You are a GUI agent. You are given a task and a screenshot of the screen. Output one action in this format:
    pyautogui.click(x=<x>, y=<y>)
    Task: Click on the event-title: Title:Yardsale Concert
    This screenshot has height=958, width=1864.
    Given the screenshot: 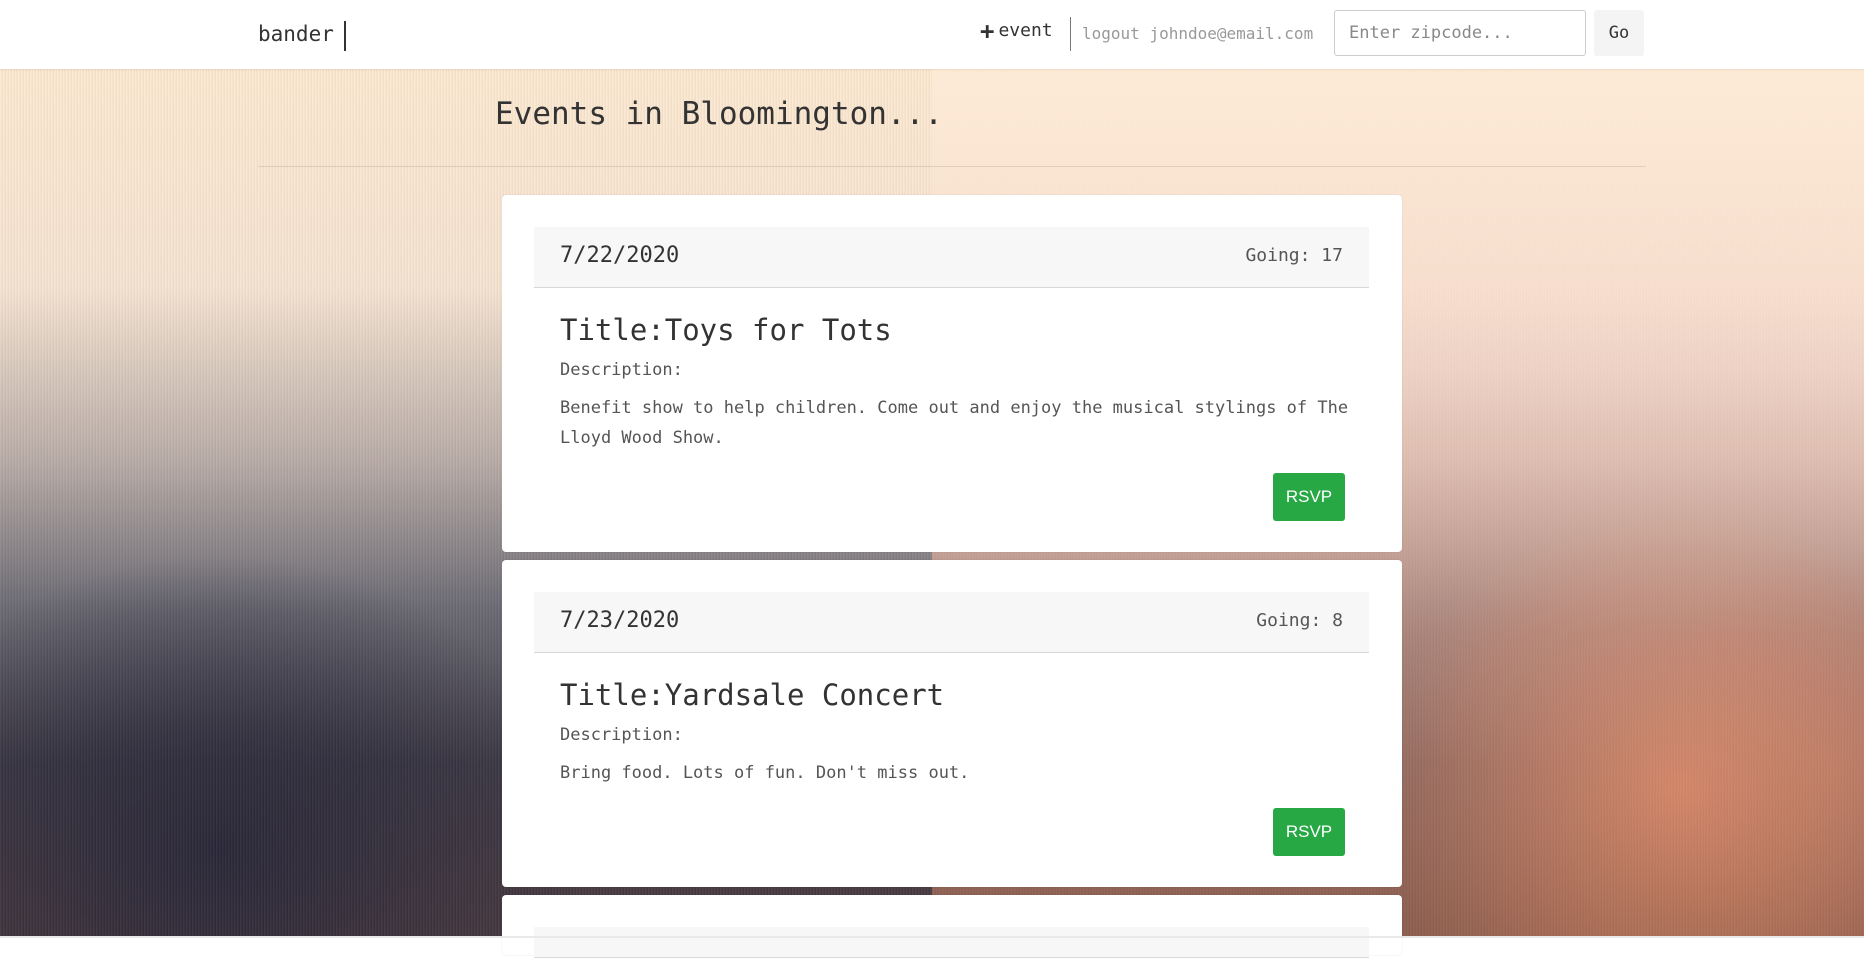 What is the action you would take?
    pyautogui.click(x=752, y=695)
    